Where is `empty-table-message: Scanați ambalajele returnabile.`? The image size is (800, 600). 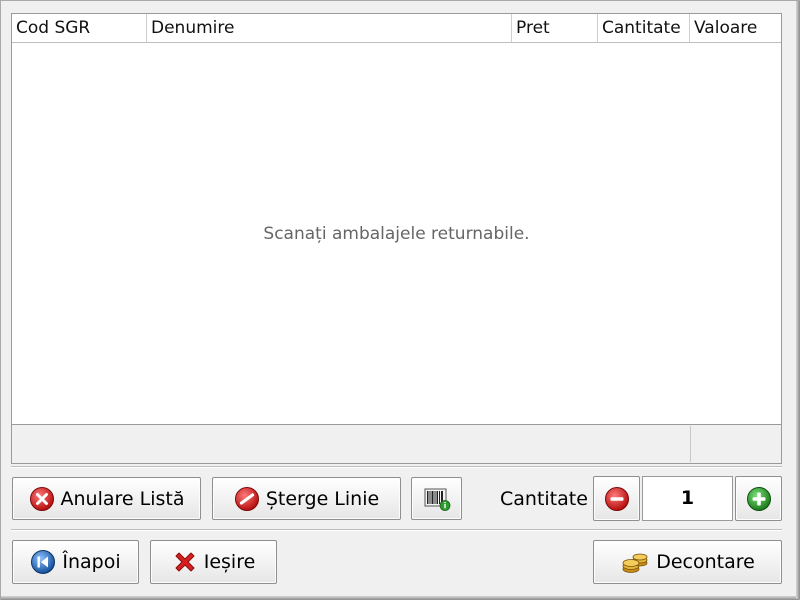
empty-table-message: Scanați ambalajele returnabile. is located at coordinates (396, 234).